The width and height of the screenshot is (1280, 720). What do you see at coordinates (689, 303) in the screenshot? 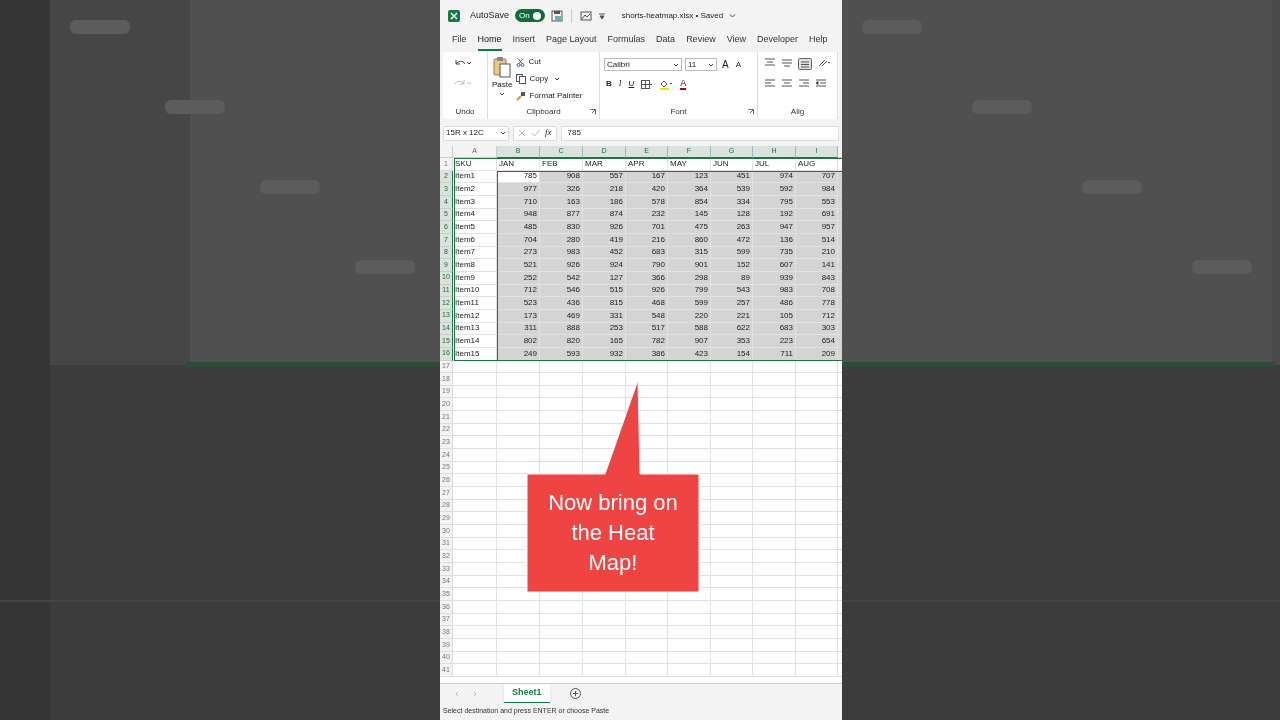
I see `table-cell: 599` at bounding box center [689, 303].